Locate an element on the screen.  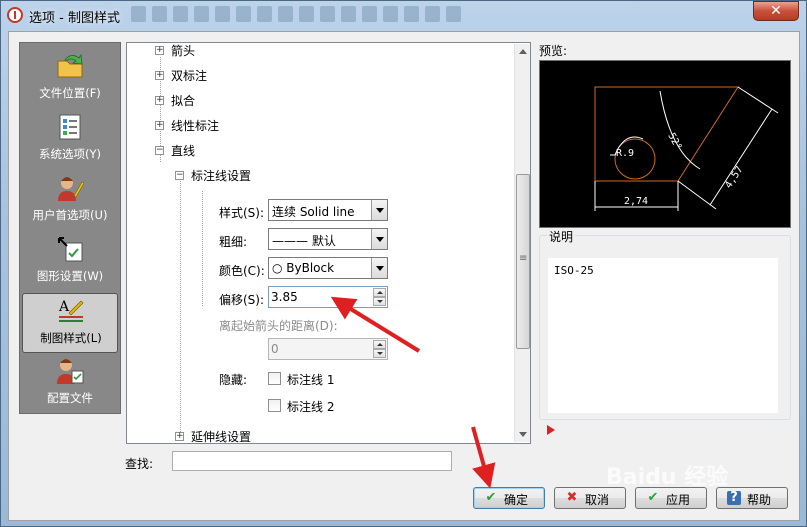
nav-item-graphics-settings: 图形设置(W) is located at coordinates (70, 262).